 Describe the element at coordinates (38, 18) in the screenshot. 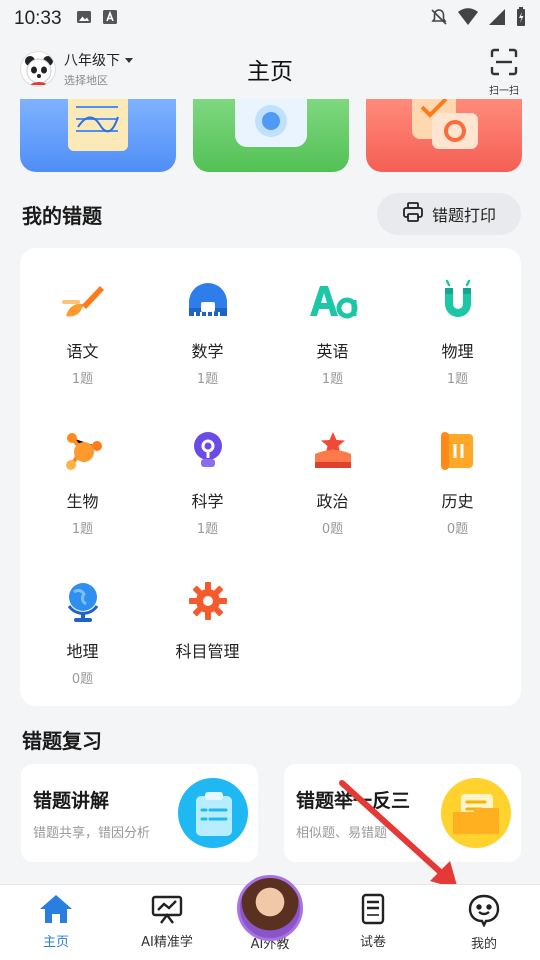

I see `status-time: 10:33` at that location.